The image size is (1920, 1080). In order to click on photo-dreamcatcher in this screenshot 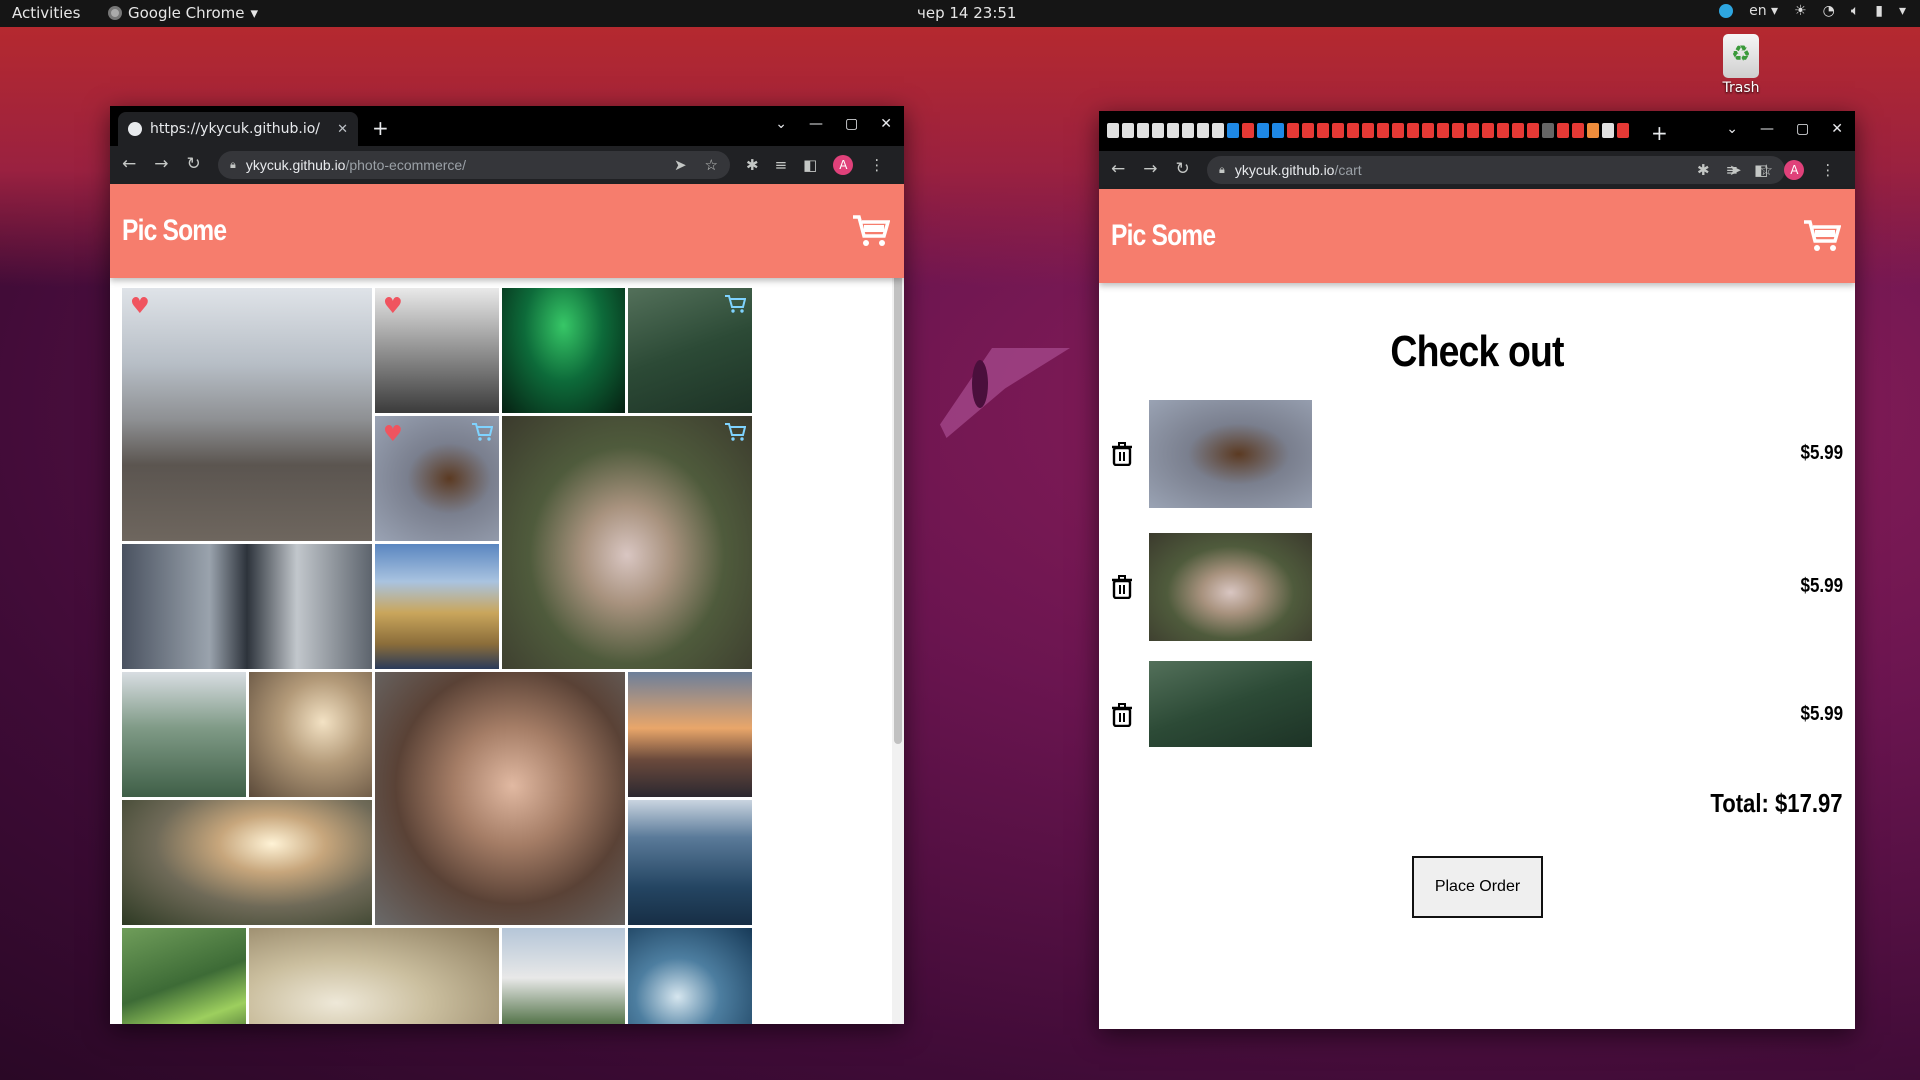, I will do `click(373, 976)`.